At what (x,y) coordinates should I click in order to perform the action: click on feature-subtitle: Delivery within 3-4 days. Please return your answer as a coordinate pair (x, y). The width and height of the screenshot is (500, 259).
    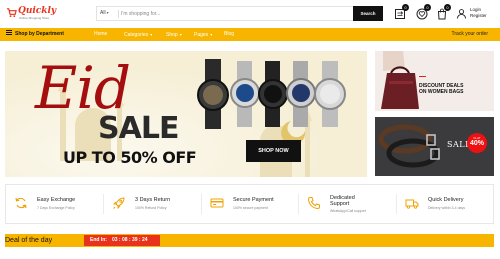
    Looking at the image, I should click on (446, 208).